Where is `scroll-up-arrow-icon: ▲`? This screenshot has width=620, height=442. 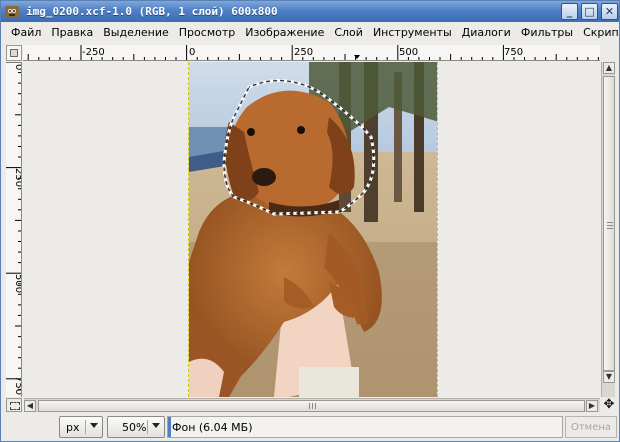 scroll-up-arrow-icon: ▲ is located at coordinates (609, 68).